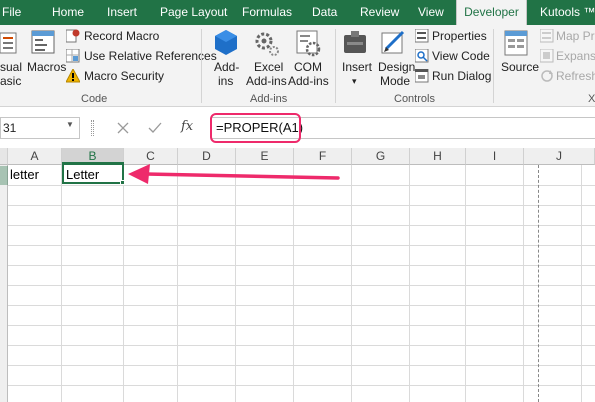 The width and height of the screenshot is (595, 402). What do you see at coordinates (73, 56) in the screenshot?
I see `relative-references-icon` at bounding box center [73, 56].